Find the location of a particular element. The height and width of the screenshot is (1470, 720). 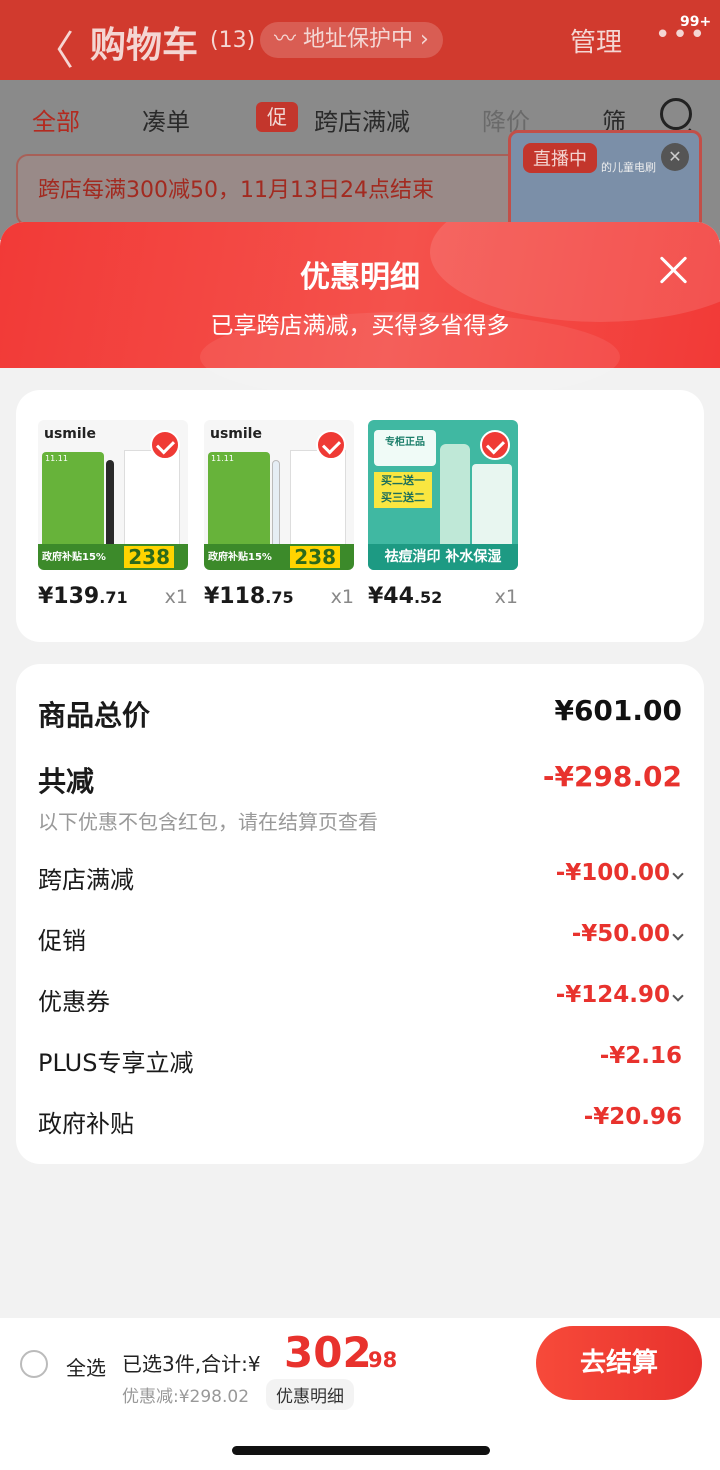

discount-label: PLUS专享立减 is located at coordinates (116, 1063).